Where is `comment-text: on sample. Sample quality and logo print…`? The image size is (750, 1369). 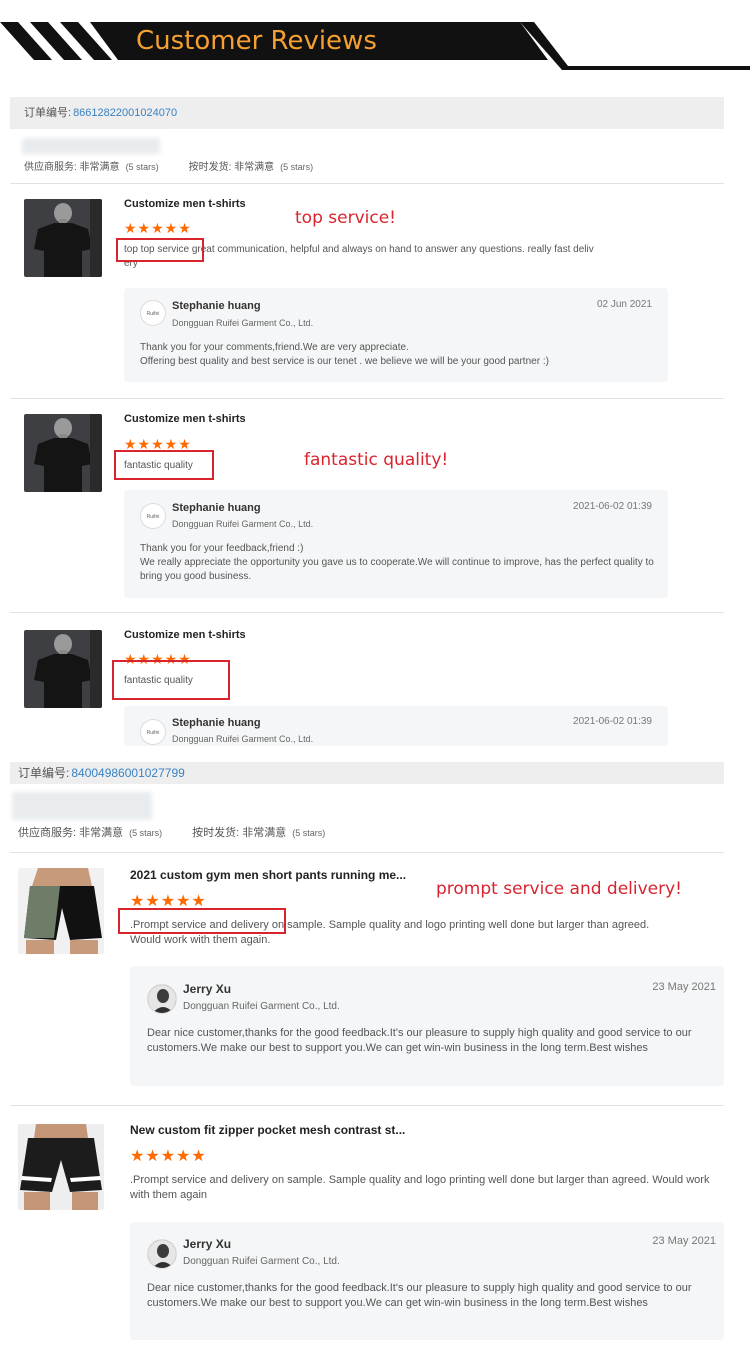
comment-text: on sample. Sample quality and logo print… is located at coordinates (460, 925).